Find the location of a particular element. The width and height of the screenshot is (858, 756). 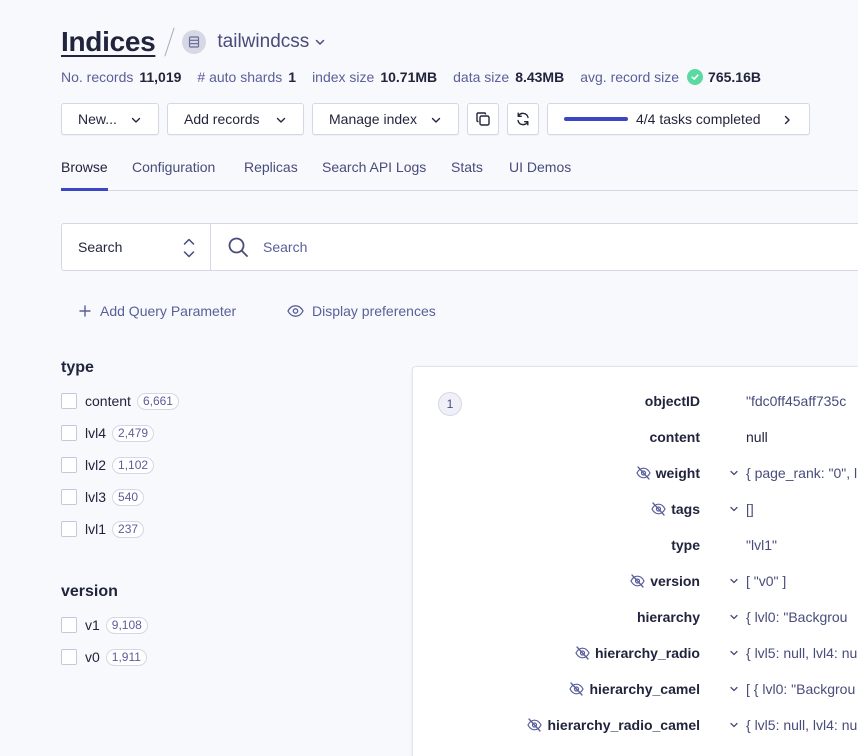

facet-label: lvl3 is located at coordinates (96, 497).